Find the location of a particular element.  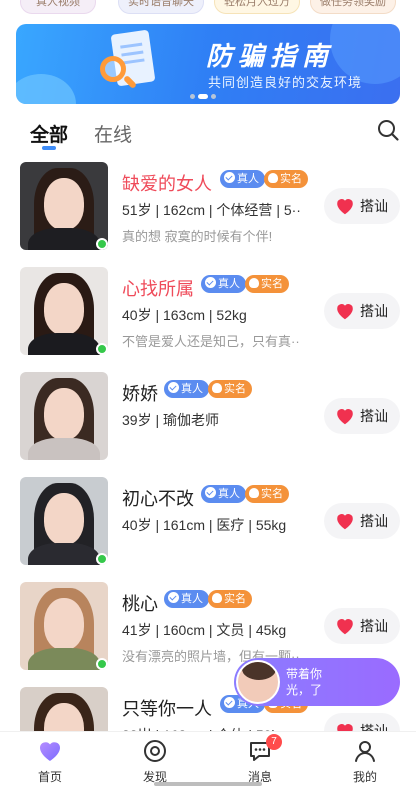

search-icon is located at coordinates (388, 130).